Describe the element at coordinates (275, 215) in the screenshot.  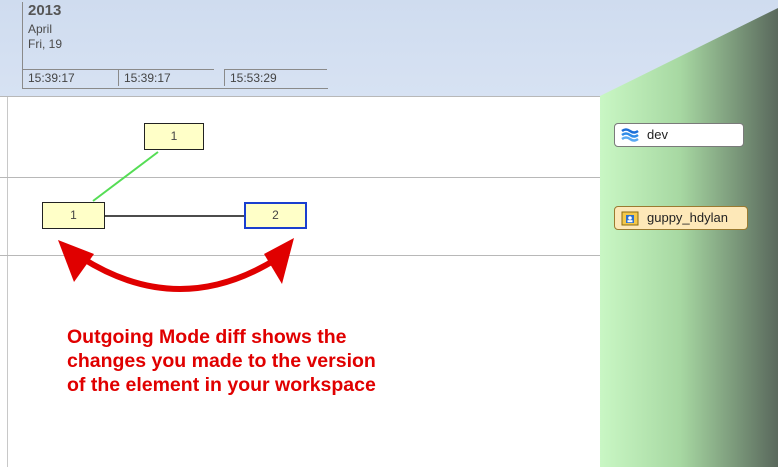
I see `version-node-workspace-2: 2` at that location.